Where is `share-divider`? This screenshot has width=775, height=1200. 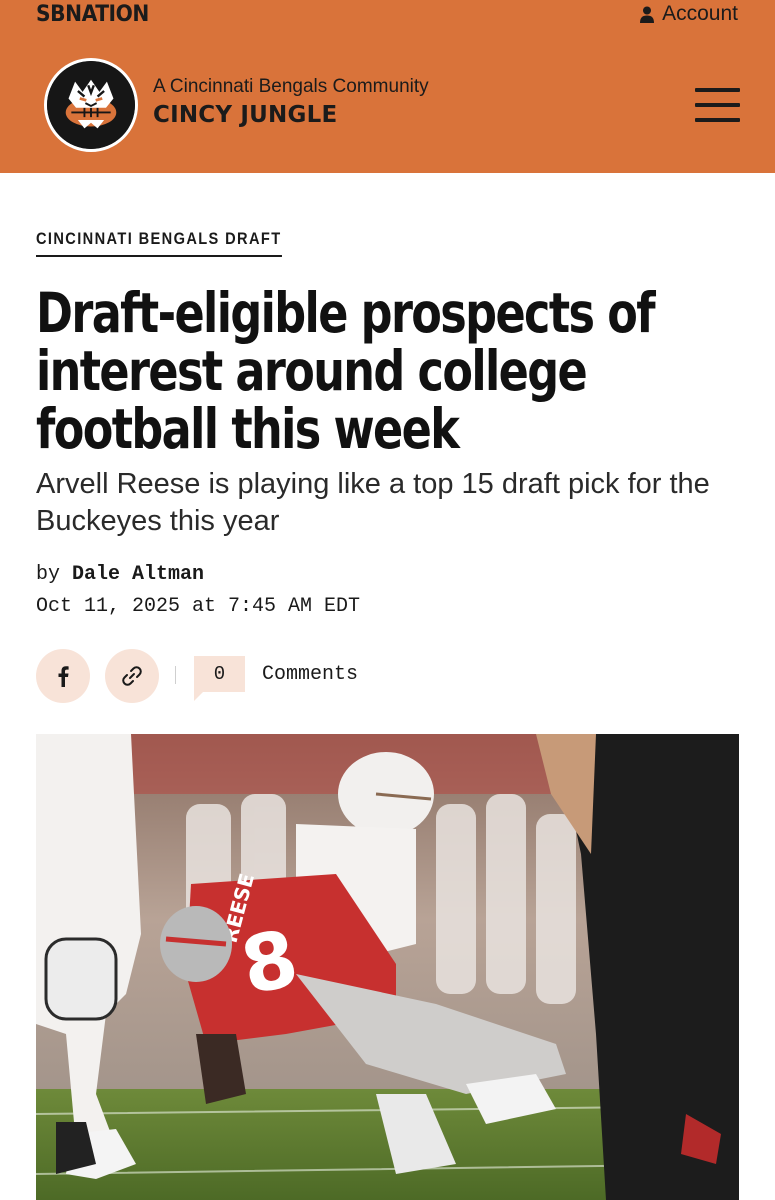
share-divider is located at coordinates (175, 675).